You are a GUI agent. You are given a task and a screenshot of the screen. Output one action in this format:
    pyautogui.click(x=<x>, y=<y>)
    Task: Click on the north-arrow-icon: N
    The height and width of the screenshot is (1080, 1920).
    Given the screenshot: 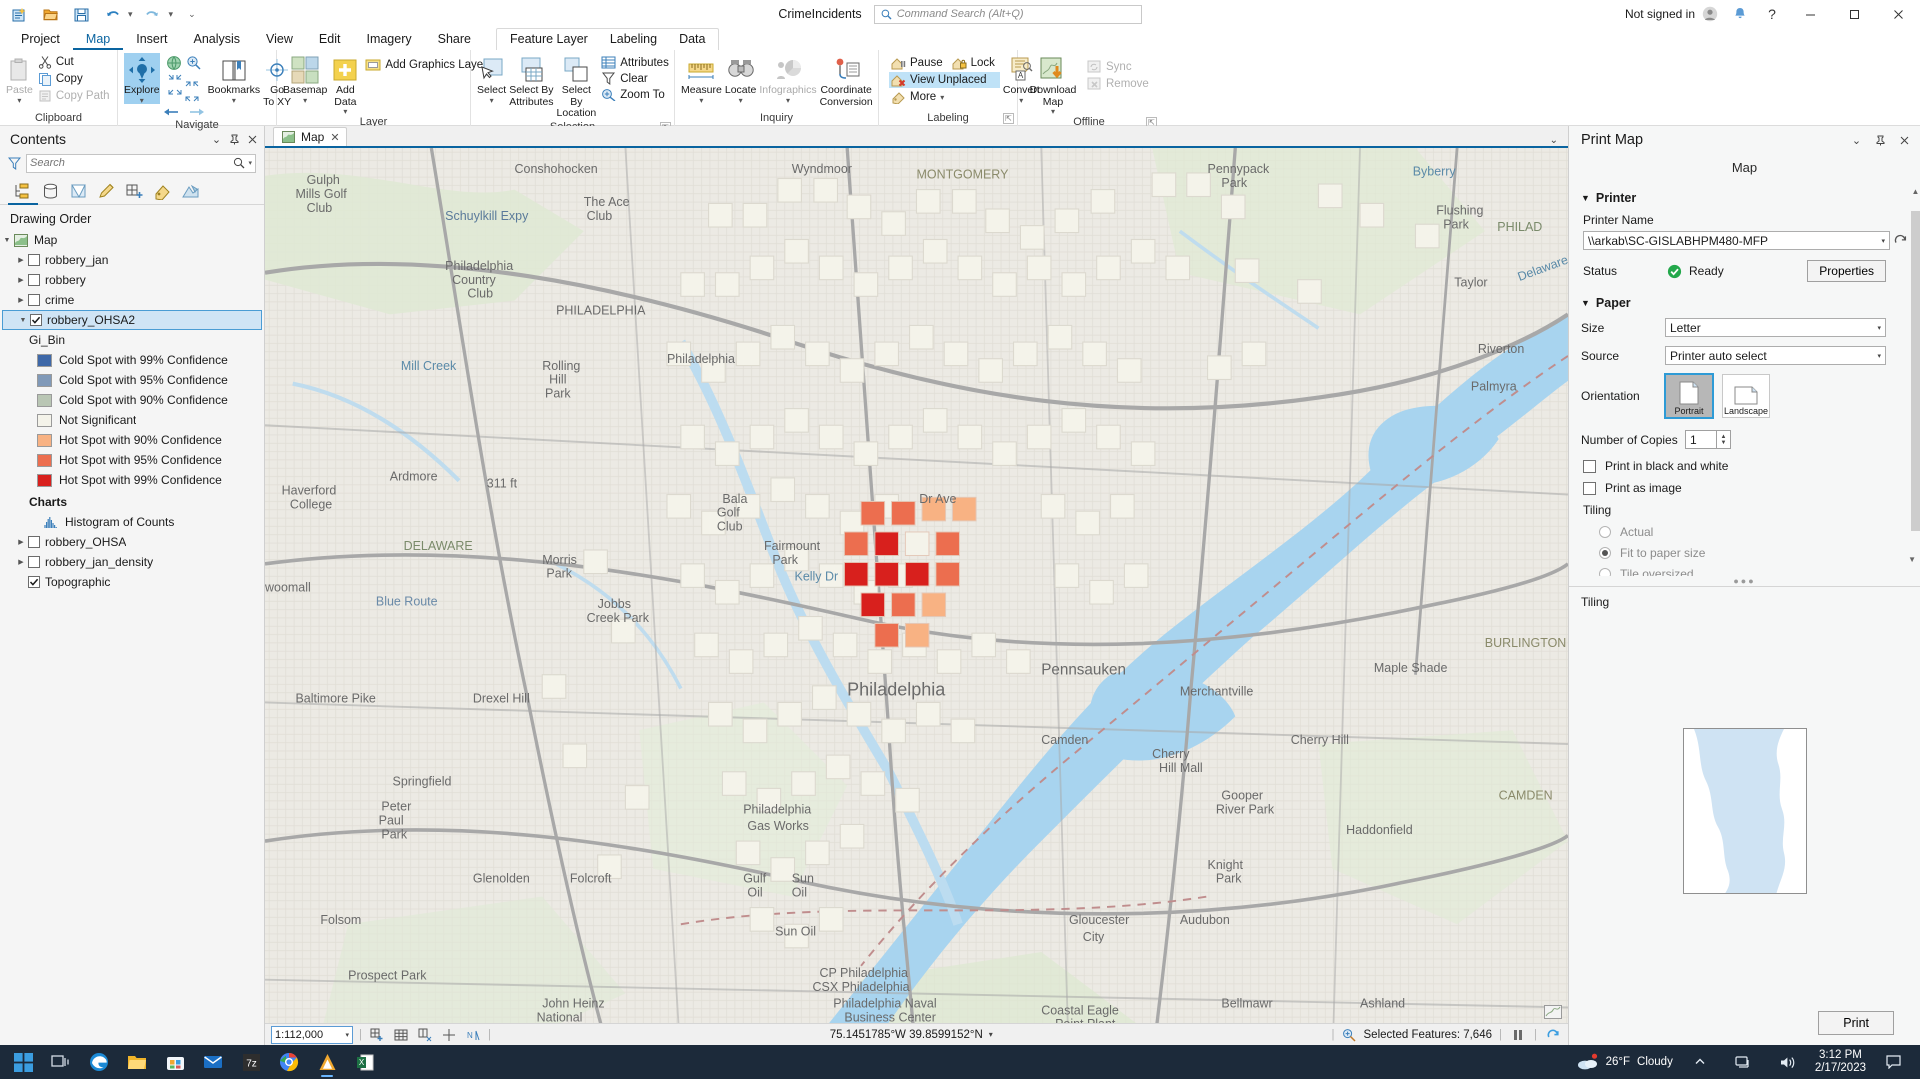 What is the action you would take?
    pyautogui.click(x=473, y=1035)
    